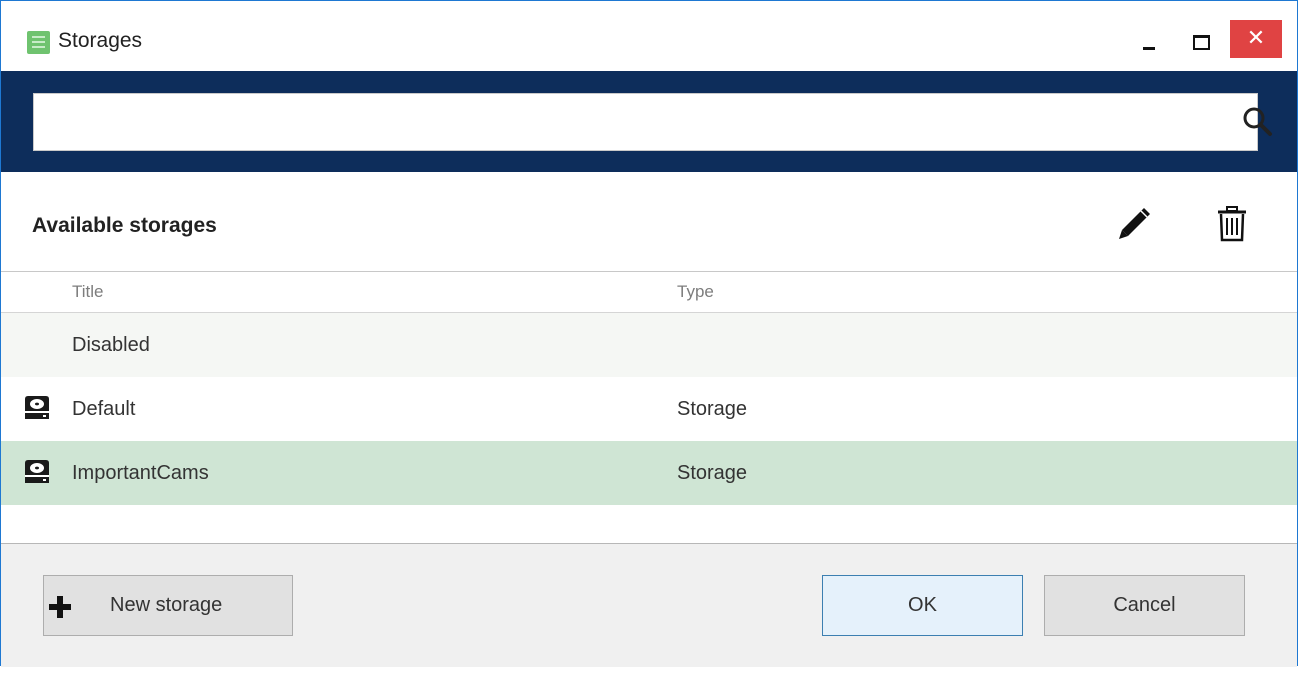 The height and width of the screenshot is (673, 1308). Describe the element at coordinates (88, 292) in the screenshot. I see `column-header-title: Title` at that location.